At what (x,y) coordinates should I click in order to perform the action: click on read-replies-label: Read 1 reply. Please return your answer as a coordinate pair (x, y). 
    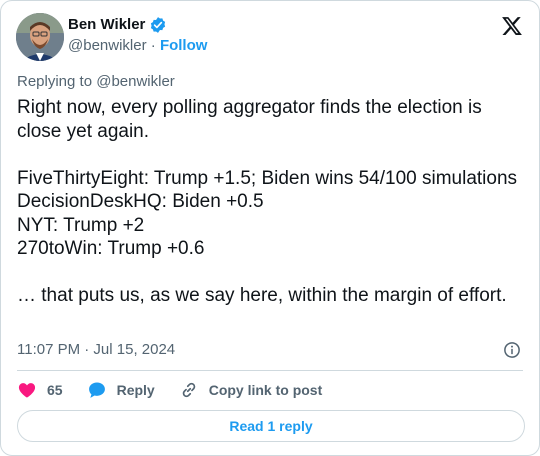
    Looking at the image, I should click on (271, 426).